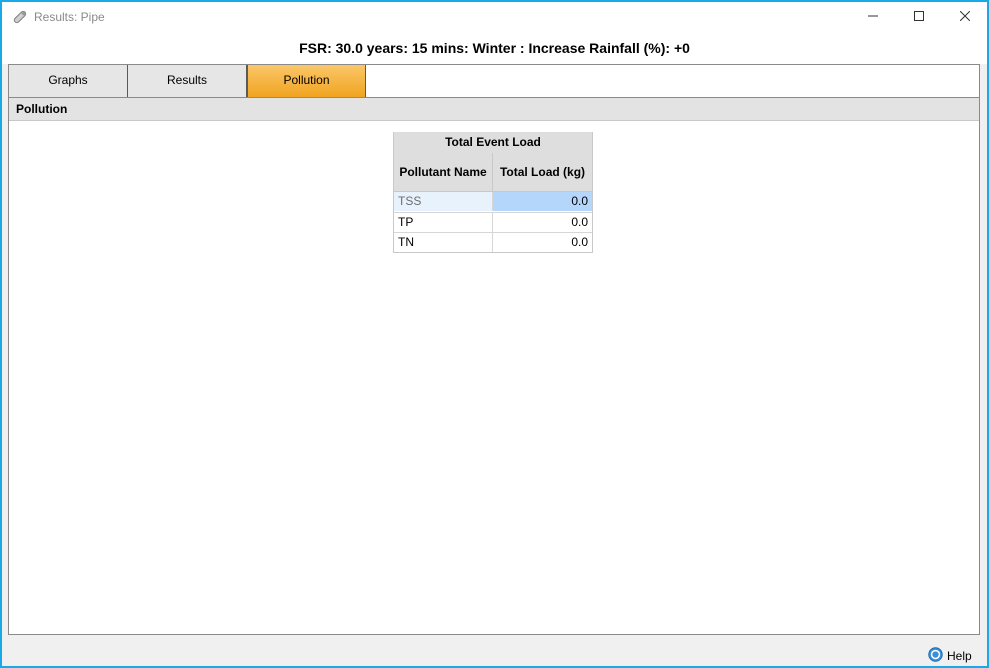 The image size is (989, 668). I want to click on table-column-headers: Pollutant Name Total Load (kg), so click(493, 172).